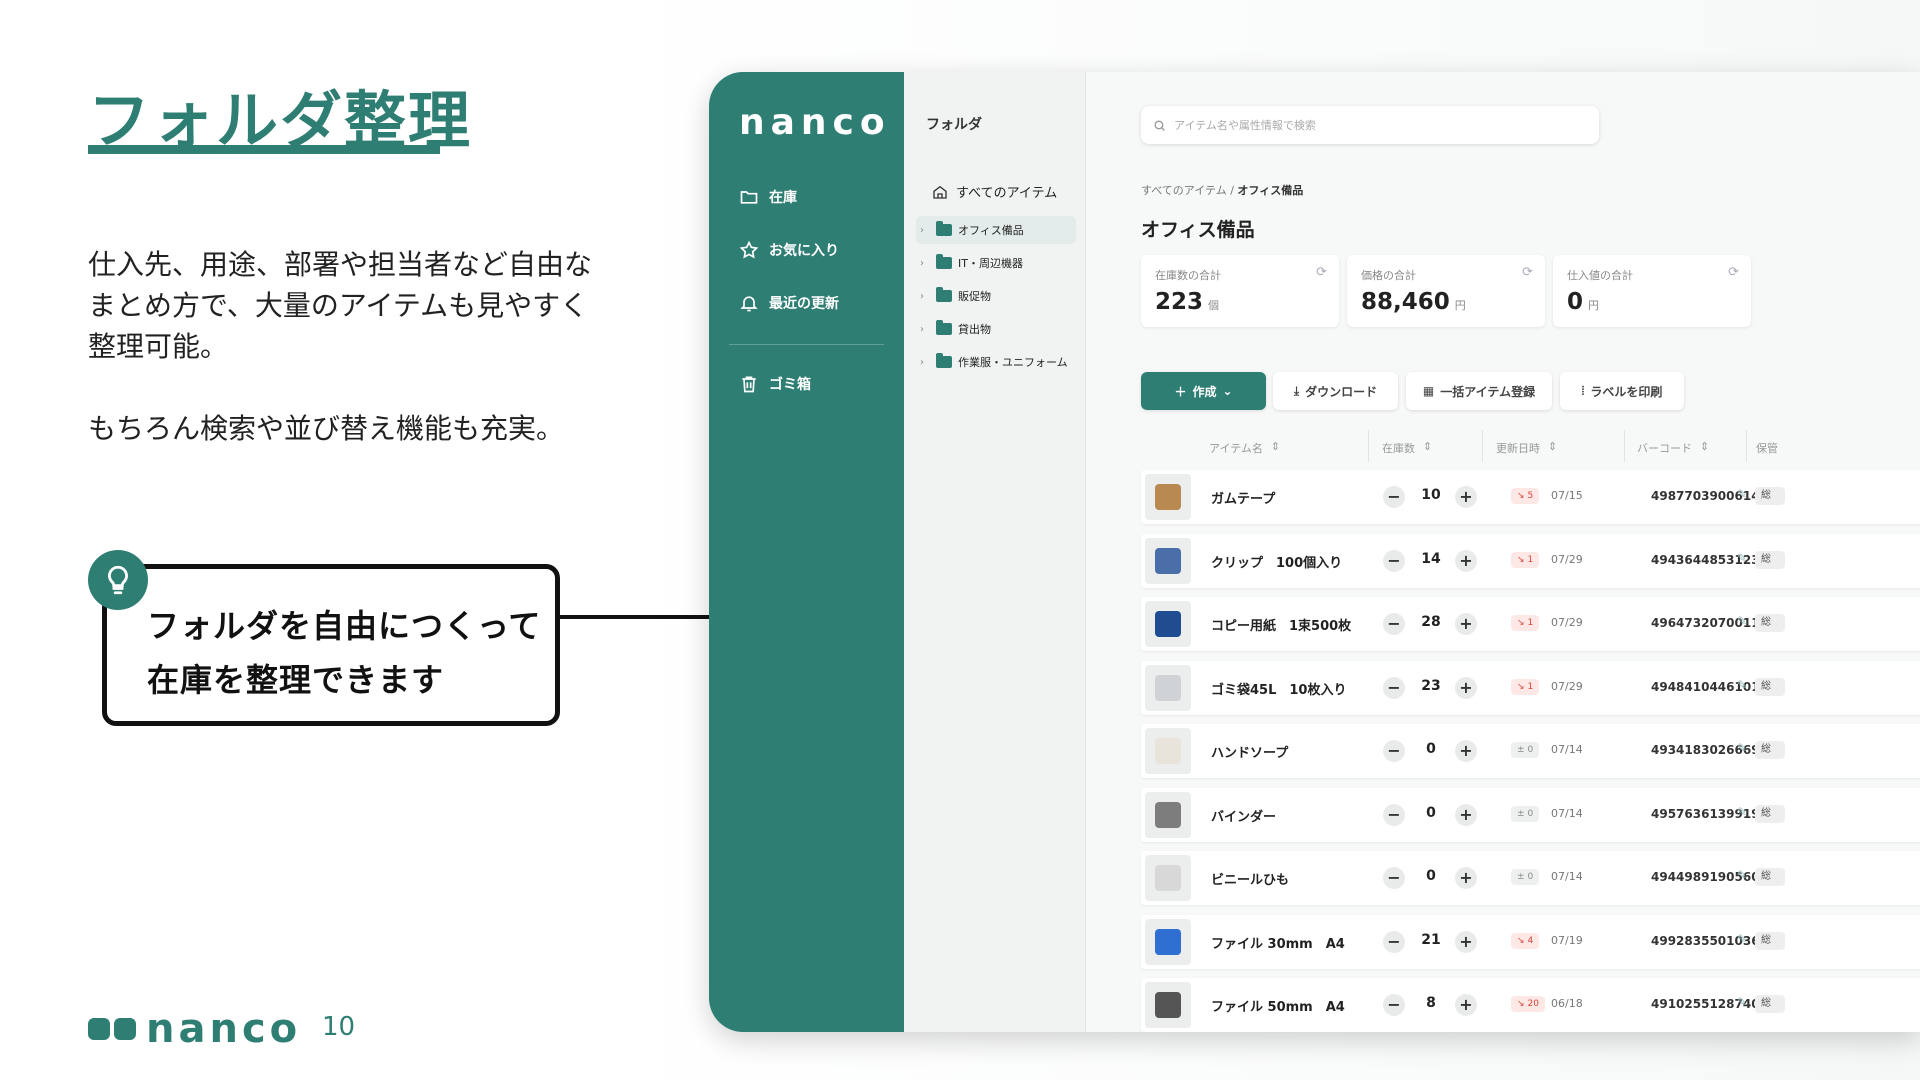 Image resolution: width=1920 pixels, height=1080 pixels. I want to click on item-thumbnail, so click(1168, 751).